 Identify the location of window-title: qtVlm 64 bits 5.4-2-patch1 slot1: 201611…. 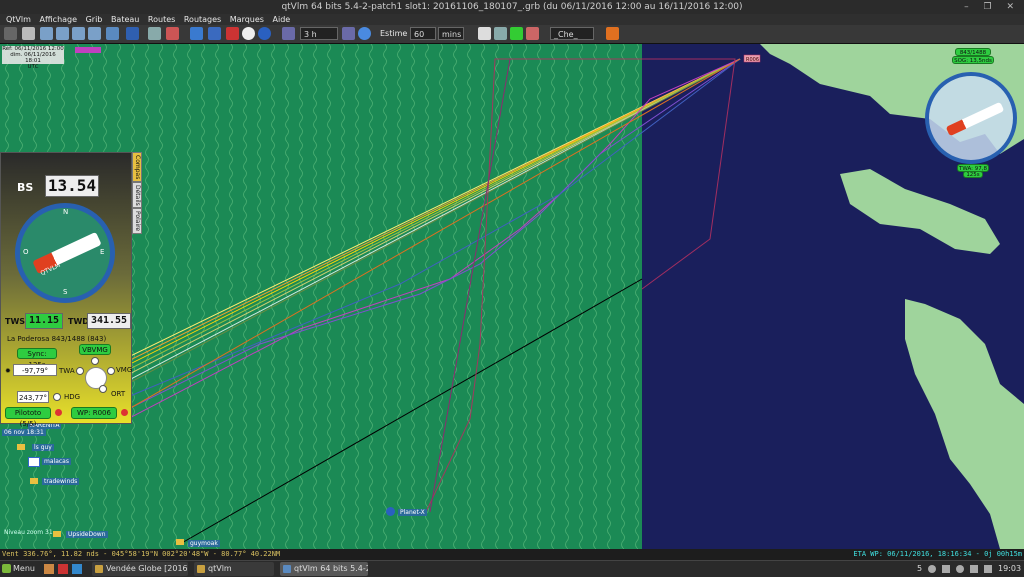
(512, 7).